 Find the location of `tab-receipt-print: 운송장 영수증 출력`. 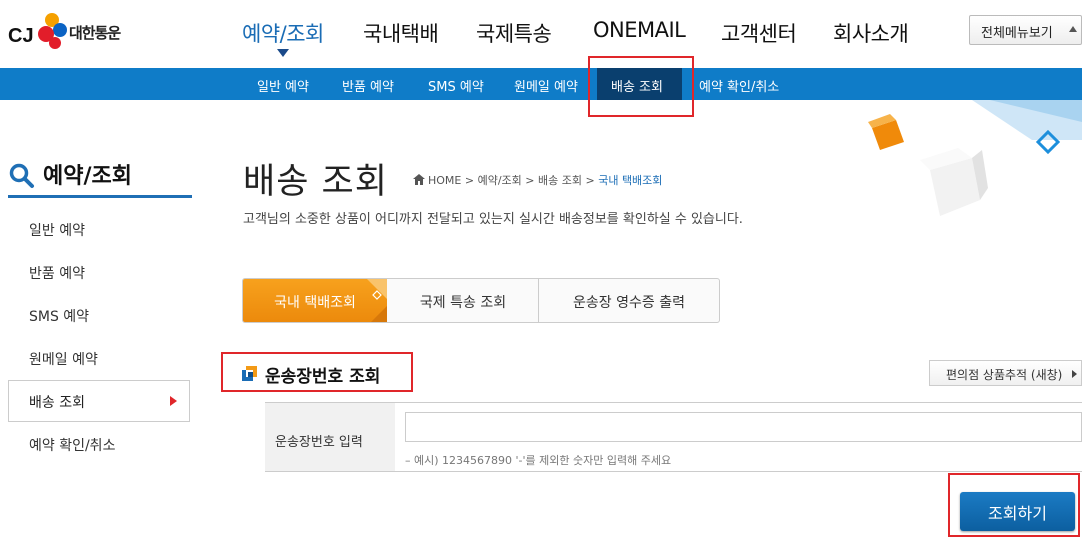

tab-receipt-print: 운송장 영수증 출력 is located at coordinates (629, 300).